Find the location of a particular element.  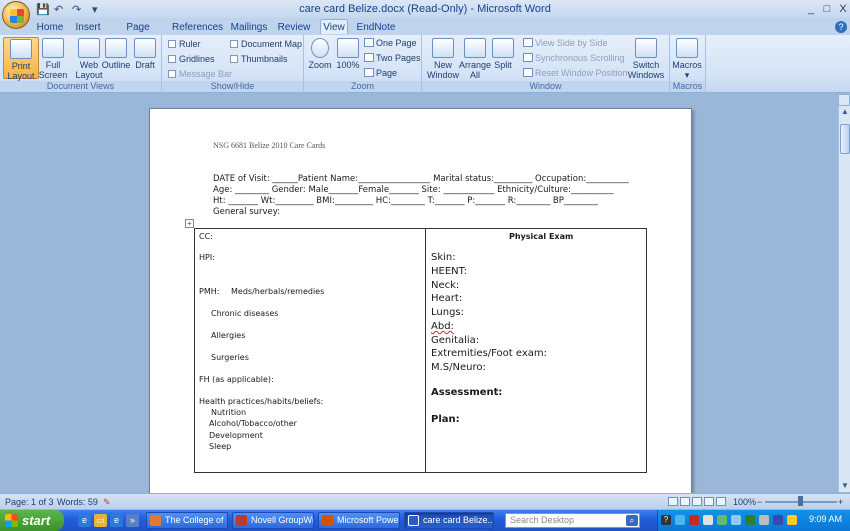

arrange-all-icon is located at coordinates (475, 48).